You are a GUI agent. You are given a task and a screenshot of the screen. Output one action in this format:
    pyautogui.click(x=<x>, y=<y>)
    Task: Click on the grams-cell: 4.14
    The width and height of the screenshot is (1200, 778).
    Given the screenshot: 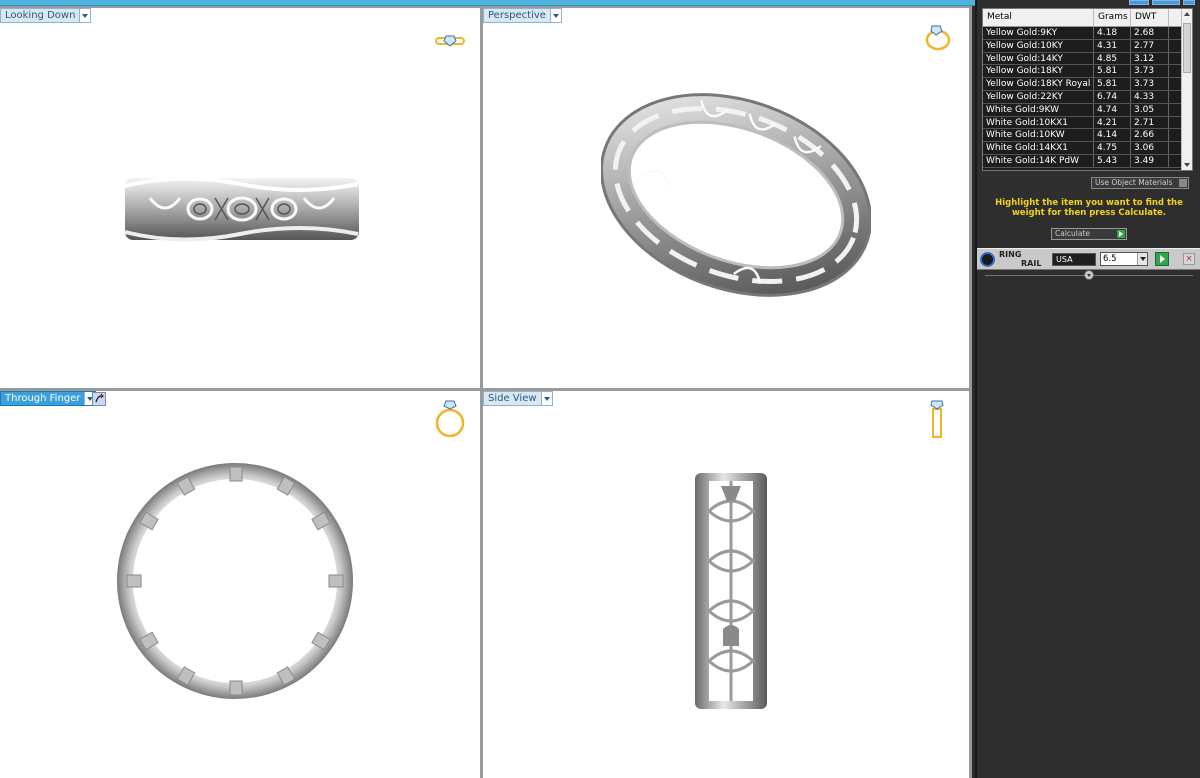 What is the action you would take?
    pyautogui.click(x=1112, y=135)
    